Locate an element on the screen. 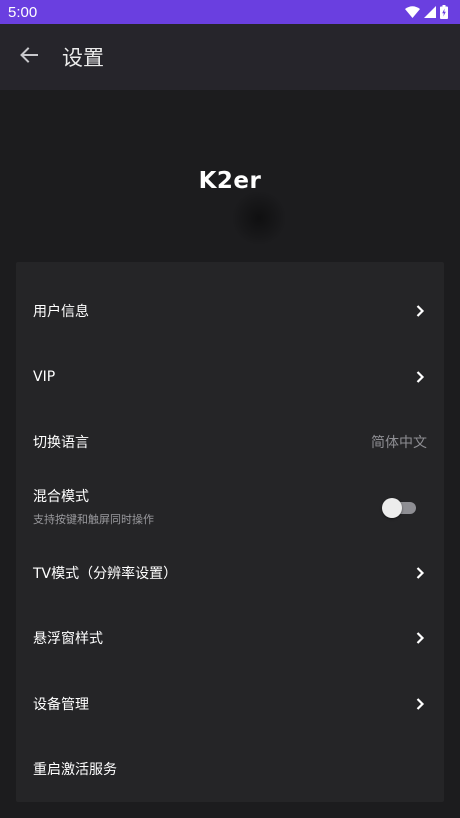  logo: K2er is located at coordinates (242, 207).